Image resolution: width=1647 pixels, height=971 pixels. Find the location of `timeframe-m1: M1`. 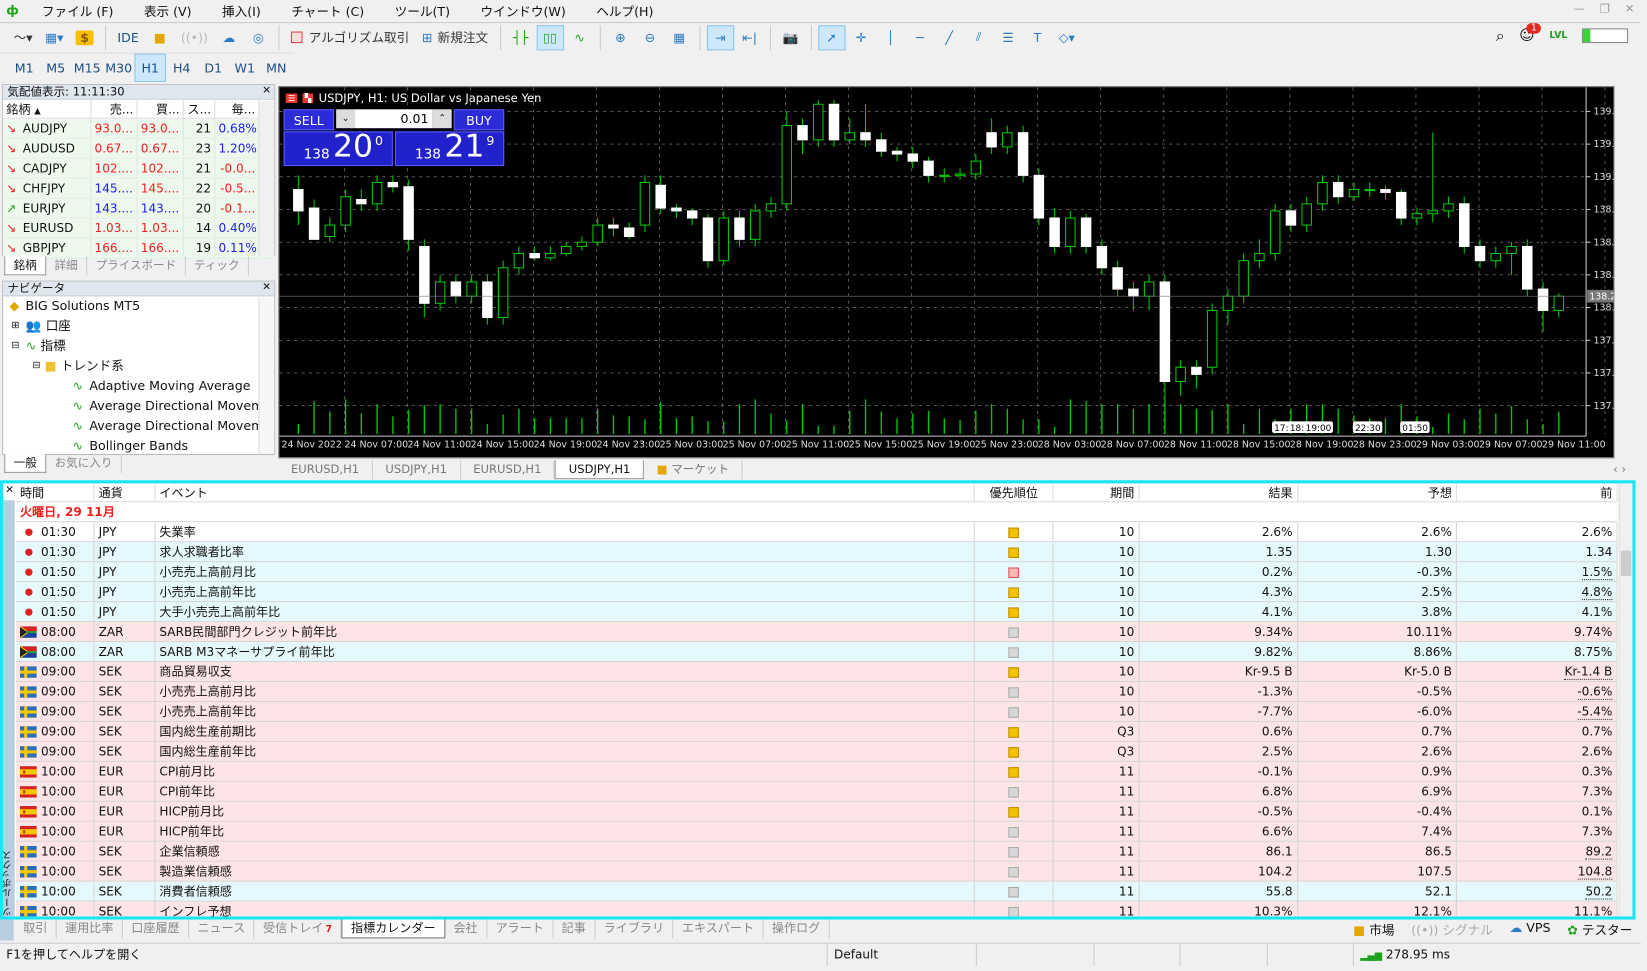

timeframe-m1: M1 is located at coordinates (24, 68).